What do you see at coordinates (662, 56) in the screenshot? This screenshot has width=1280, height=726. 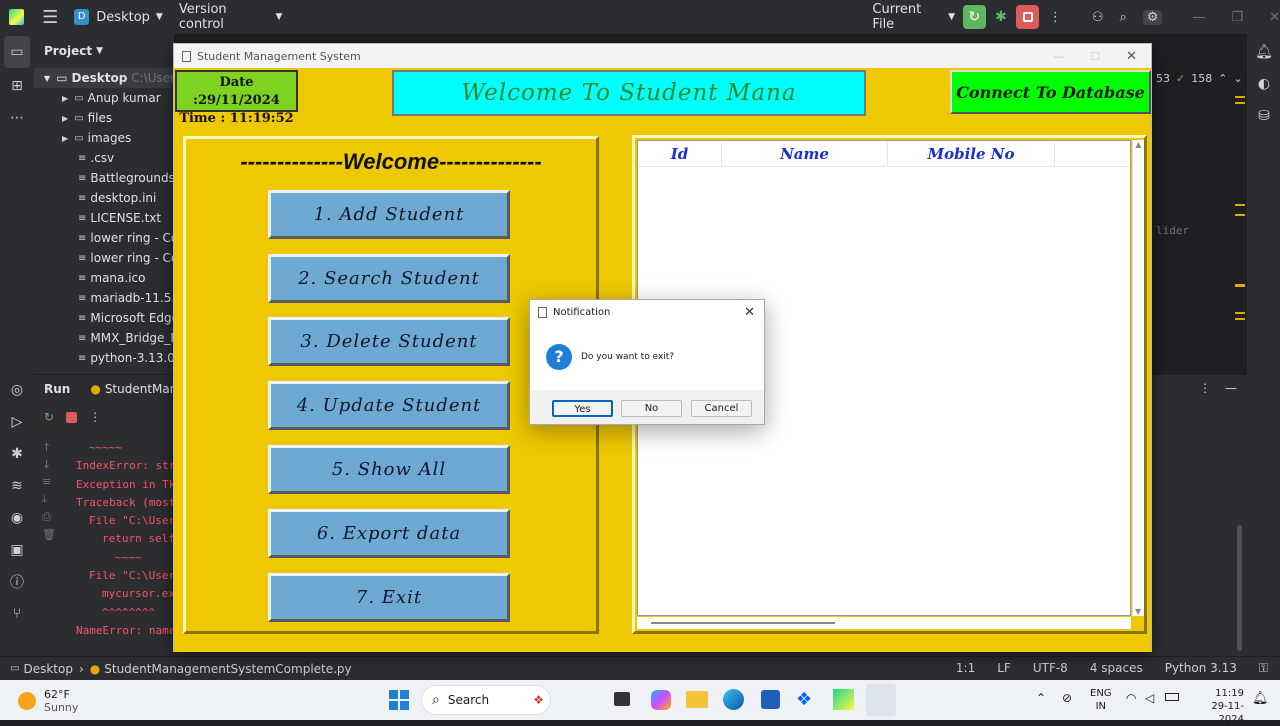 I see `app-titlebar: Student Management System — ☐ ✕` at bounding box center [662, 56].